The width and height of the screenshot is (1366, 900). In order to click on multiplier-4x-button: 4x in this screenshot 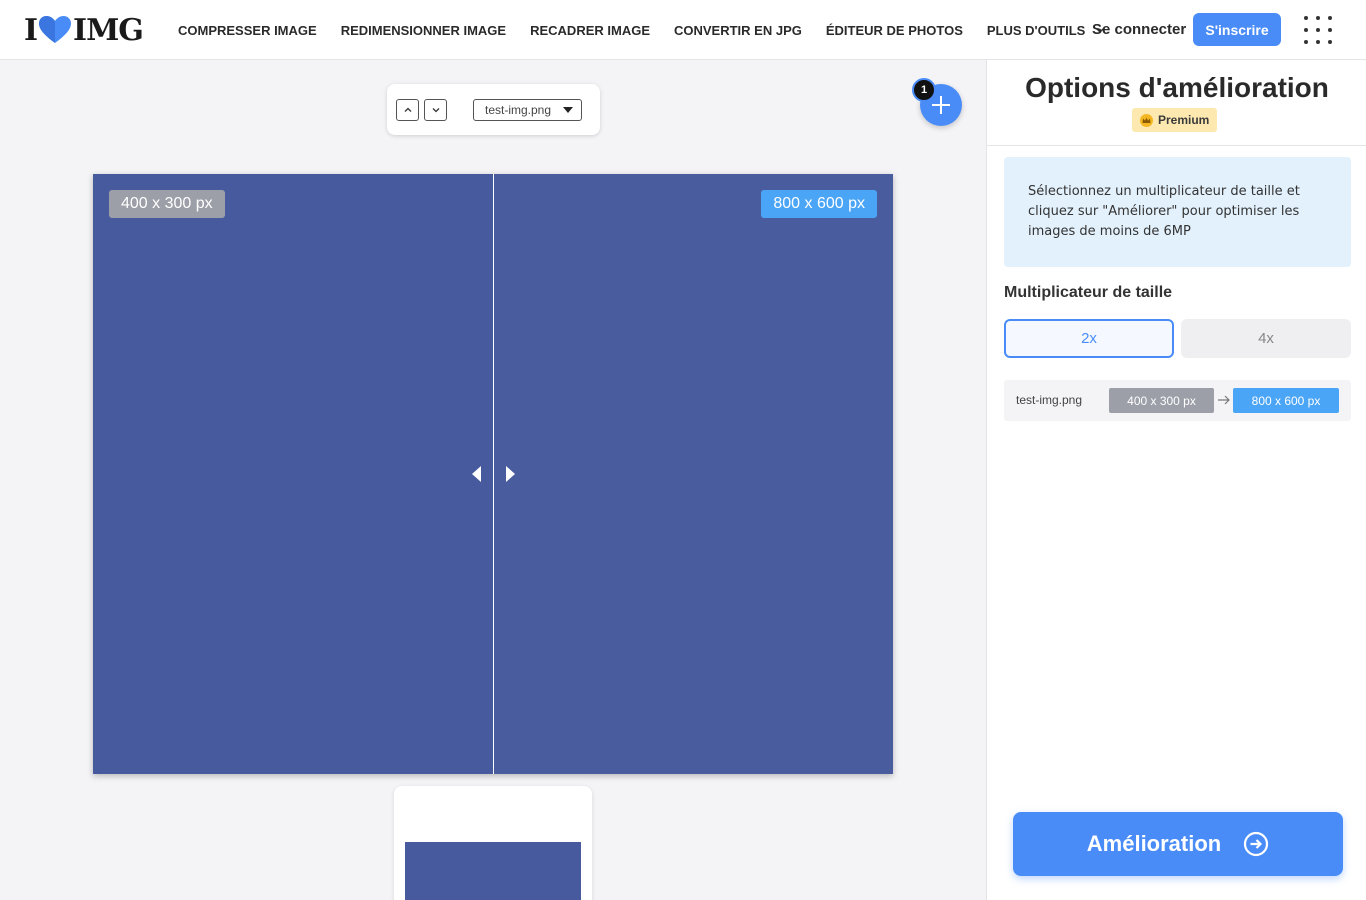, I will do `click(1266, 338)`.